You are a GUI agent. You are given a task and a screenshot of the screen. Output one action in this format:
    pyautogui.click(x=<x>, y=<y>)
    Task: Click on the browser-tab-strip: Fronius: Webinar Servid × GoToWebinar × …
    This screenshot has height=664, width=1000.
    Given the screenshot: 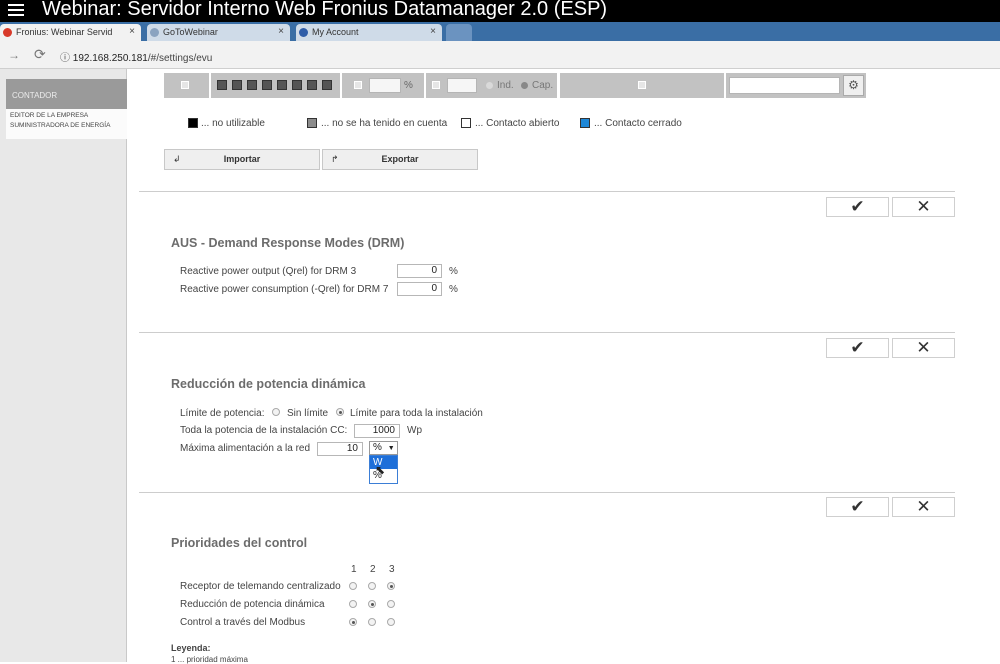 What is the action you would take?
    pyautogui.click(x=500, y=31)
    